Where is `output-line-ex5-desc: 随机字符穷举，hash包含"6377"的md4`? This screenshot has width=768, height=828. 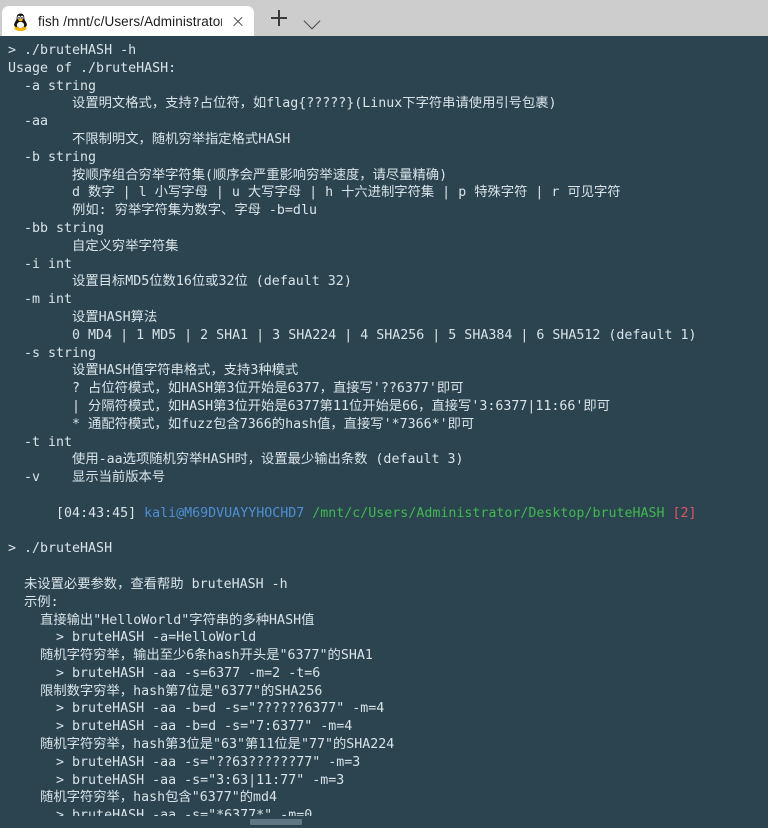
output-line-ex5-desc: 随机字符穷举，hash包含"6377"的md4 is located at coordinates (143, 798).